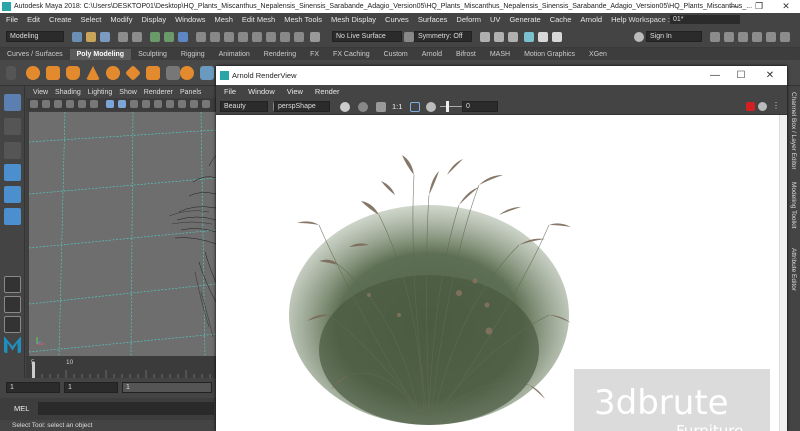 The width and height of the screenshot is (800, 431). Describe the element at coordinates (77, 37) in the screenshot. I see `new-scene-icon` at that location.